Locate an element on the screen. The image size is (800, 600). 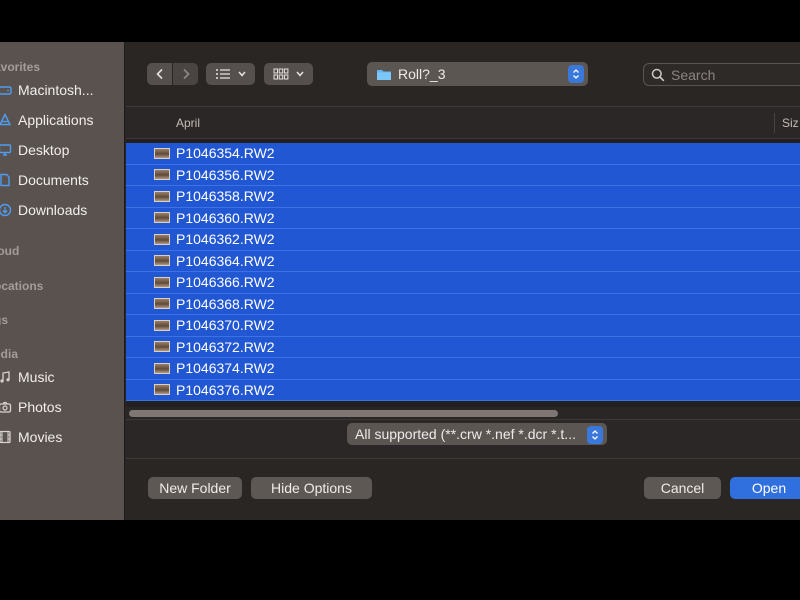
file-row: P1046368.RW2 is located at coordinates (463, 304).